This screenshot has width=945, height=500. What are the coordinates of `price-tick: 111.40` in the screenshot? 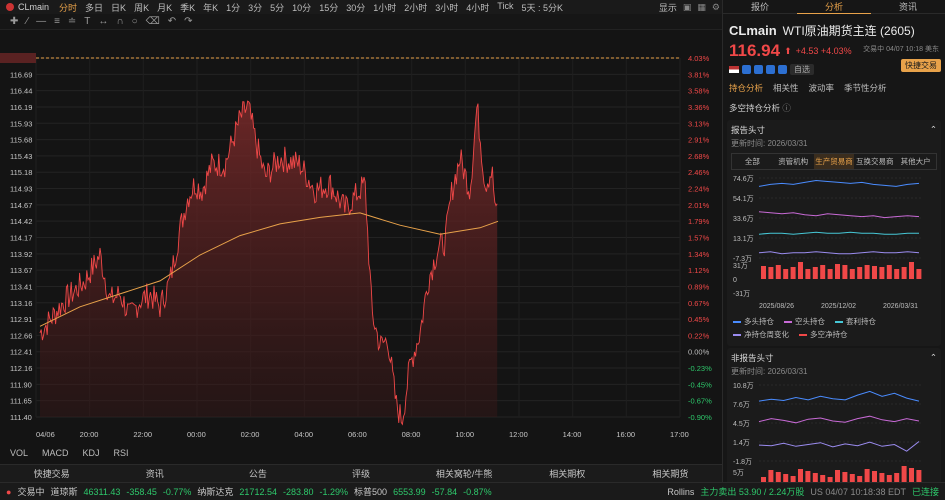 It's located at (21, 417).